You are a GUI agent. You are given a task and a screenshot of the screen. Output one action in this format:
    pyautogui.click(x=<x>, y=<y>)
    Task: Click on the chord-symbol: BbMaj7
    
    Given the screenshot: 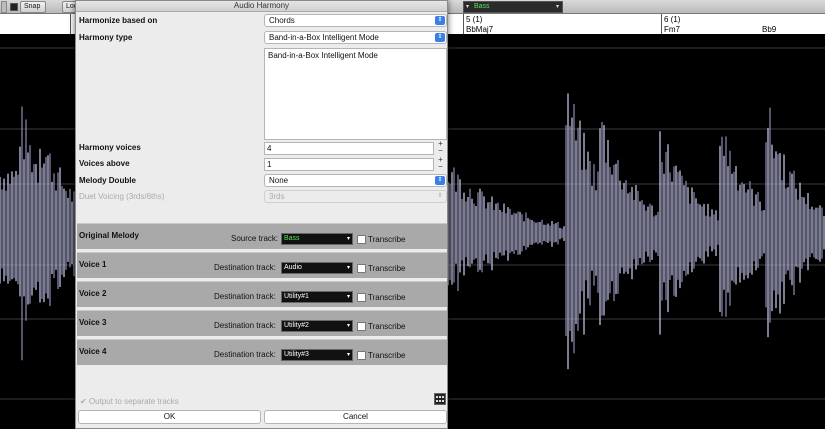 What is the action you would take?
    pyautogui.click(x=480, y=29)
    